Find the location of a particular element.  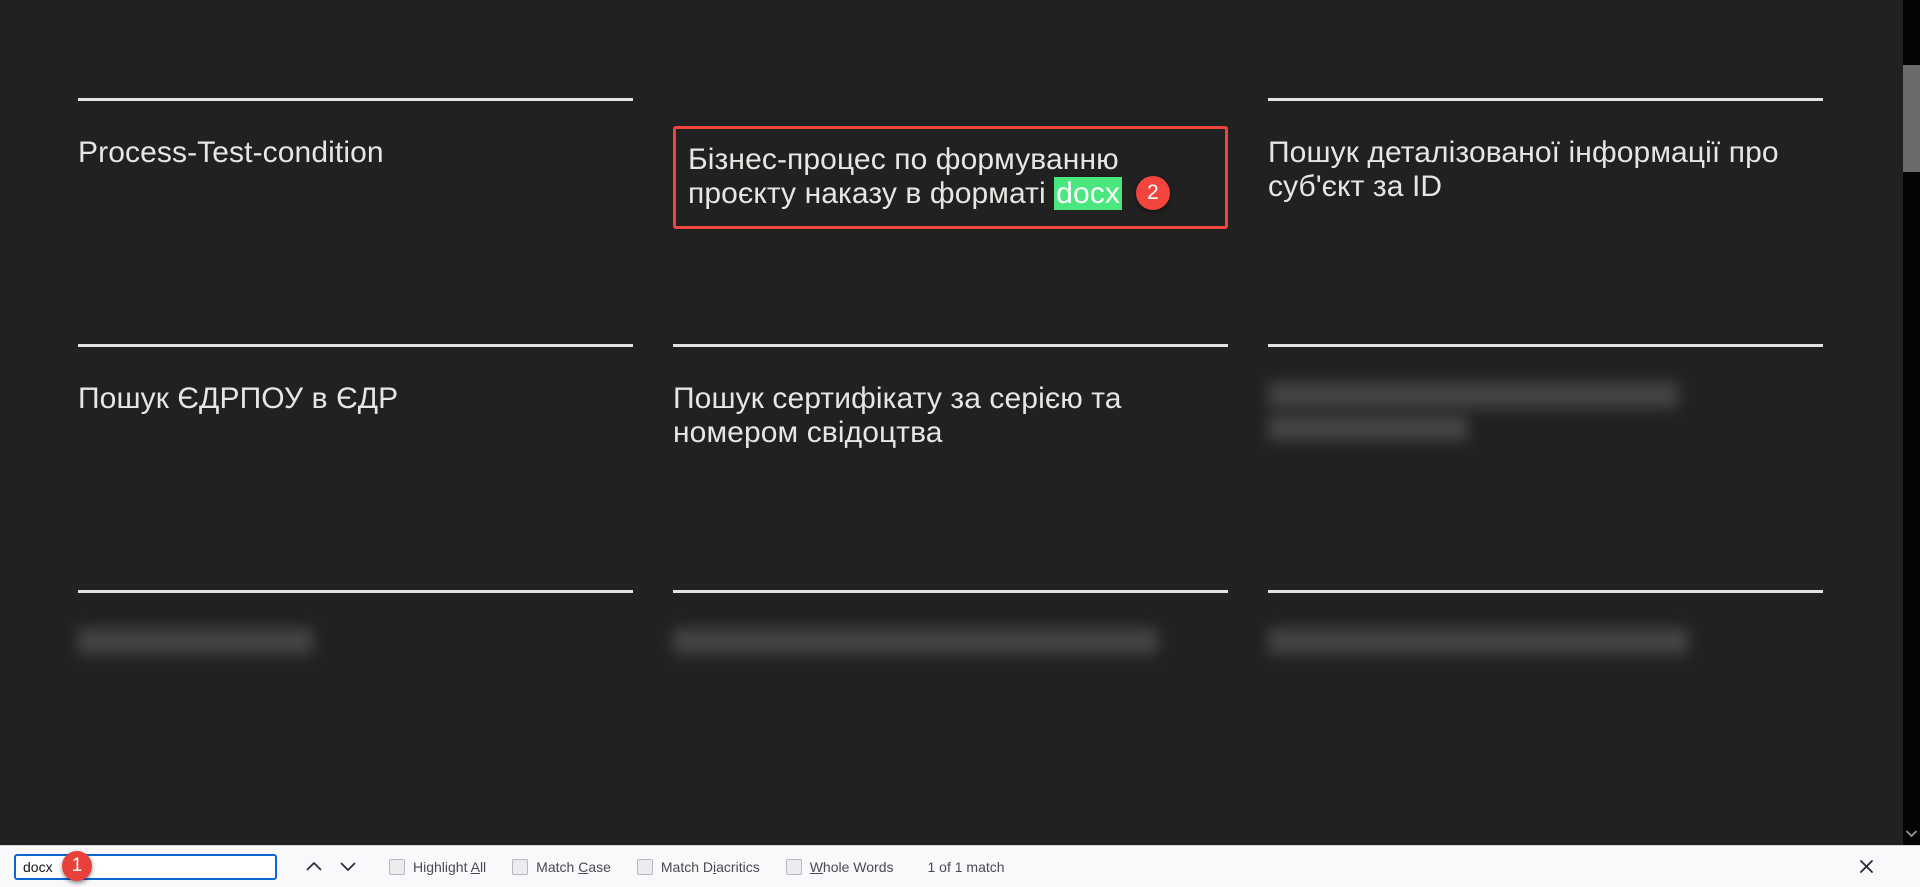

label-pre: Highlight is located at coordinates (442, 866).